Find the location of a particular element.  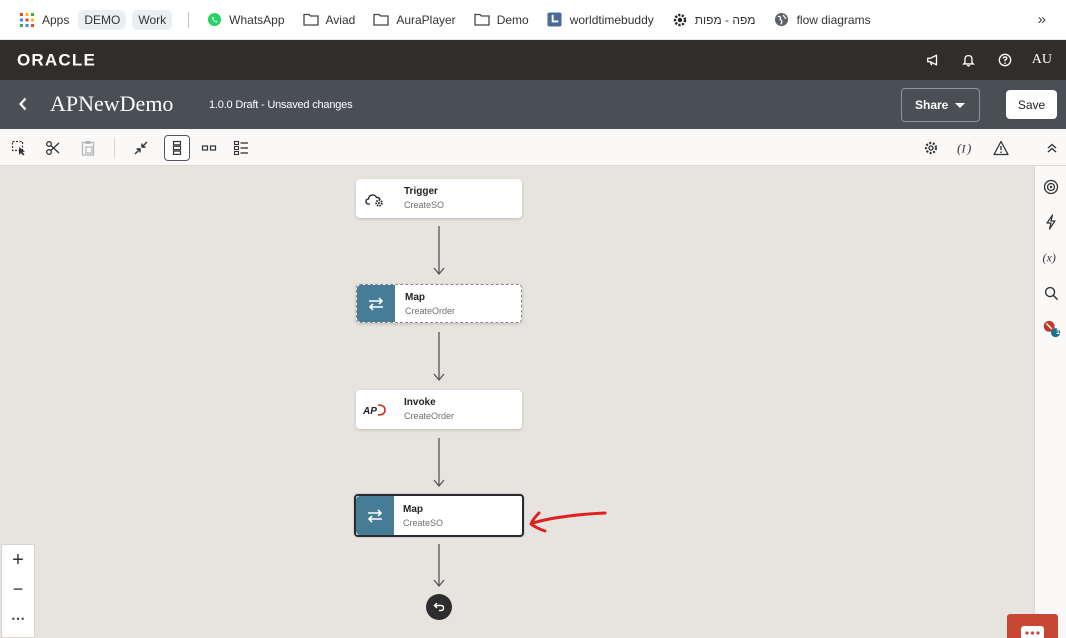

zoom-out-button: − is located at coordinates (18, 589).